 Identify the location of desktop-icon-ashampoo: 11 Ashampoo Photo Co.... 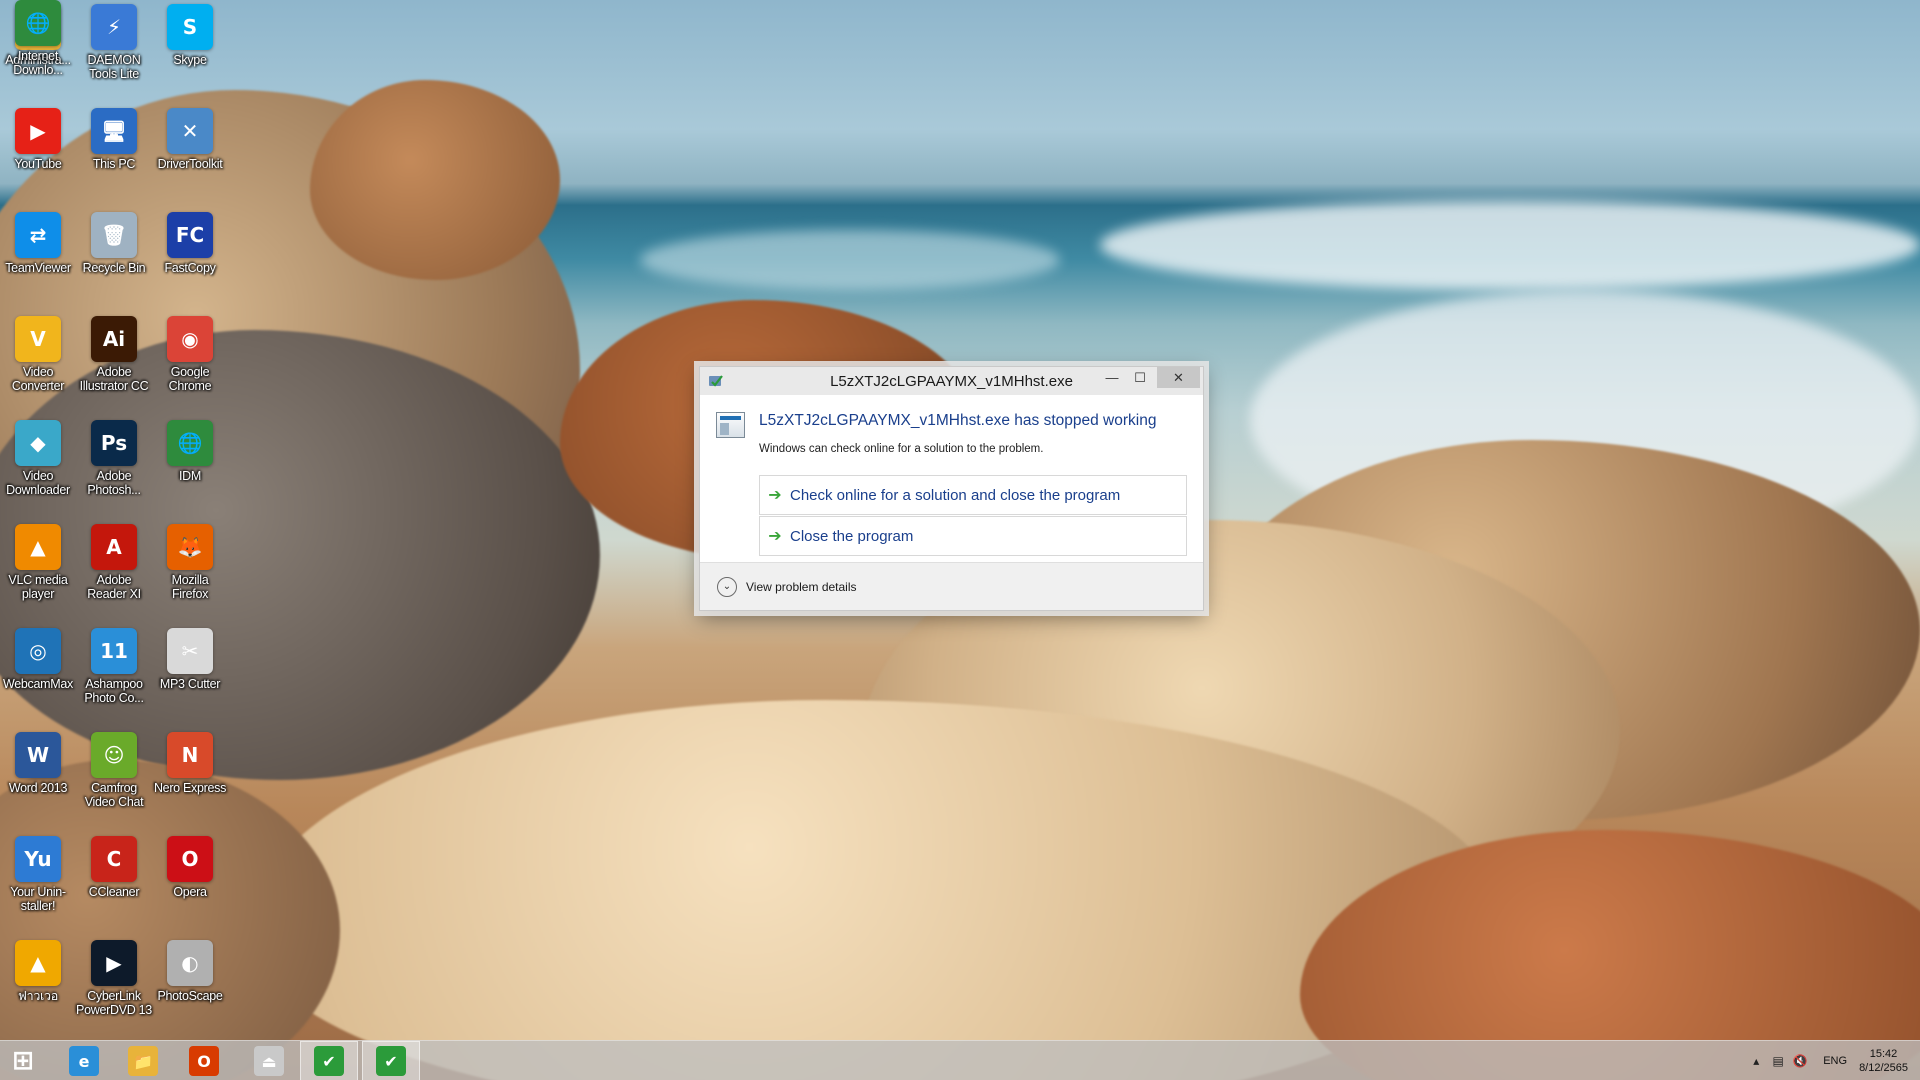
(114, 666).